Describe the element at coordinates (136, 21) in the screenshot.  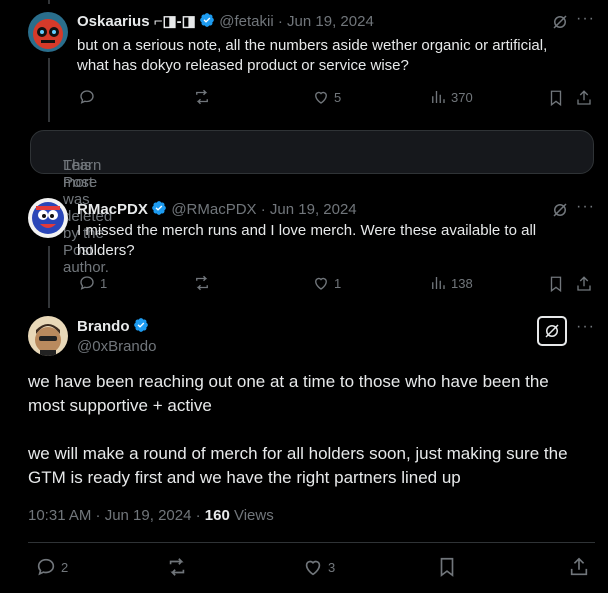
I see `author-name: Oskaarius ⌐◨-◨` at that location.